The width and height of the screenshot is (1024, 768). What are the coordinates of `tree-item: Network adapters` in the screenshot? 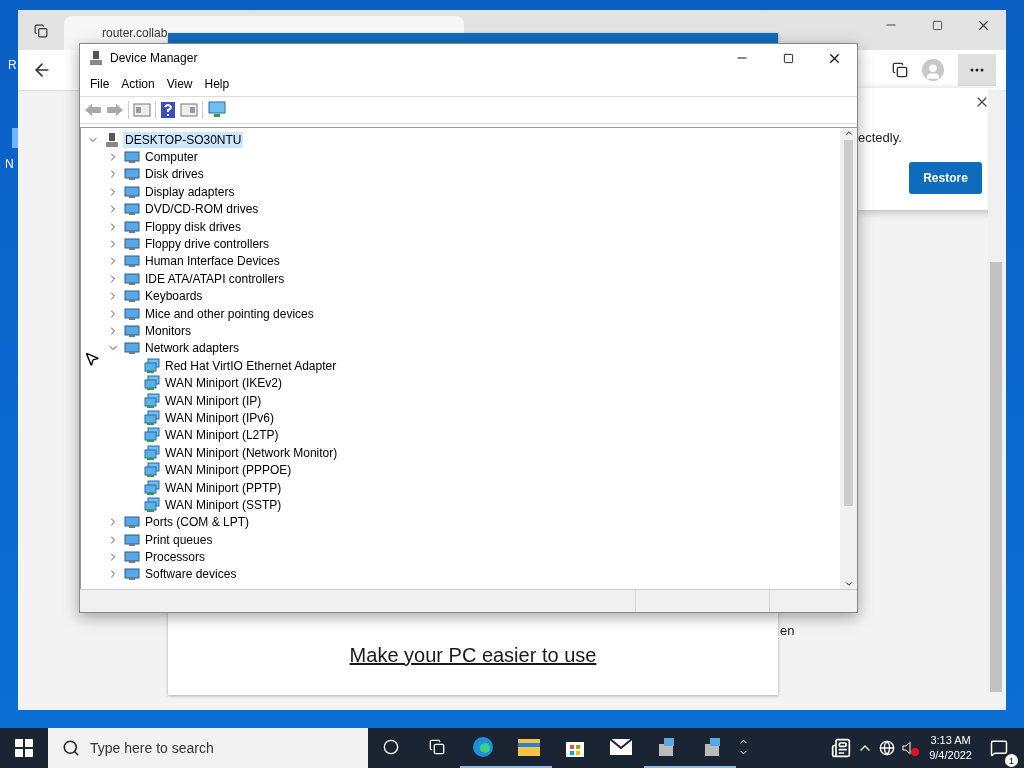 It's located at (192, 348).